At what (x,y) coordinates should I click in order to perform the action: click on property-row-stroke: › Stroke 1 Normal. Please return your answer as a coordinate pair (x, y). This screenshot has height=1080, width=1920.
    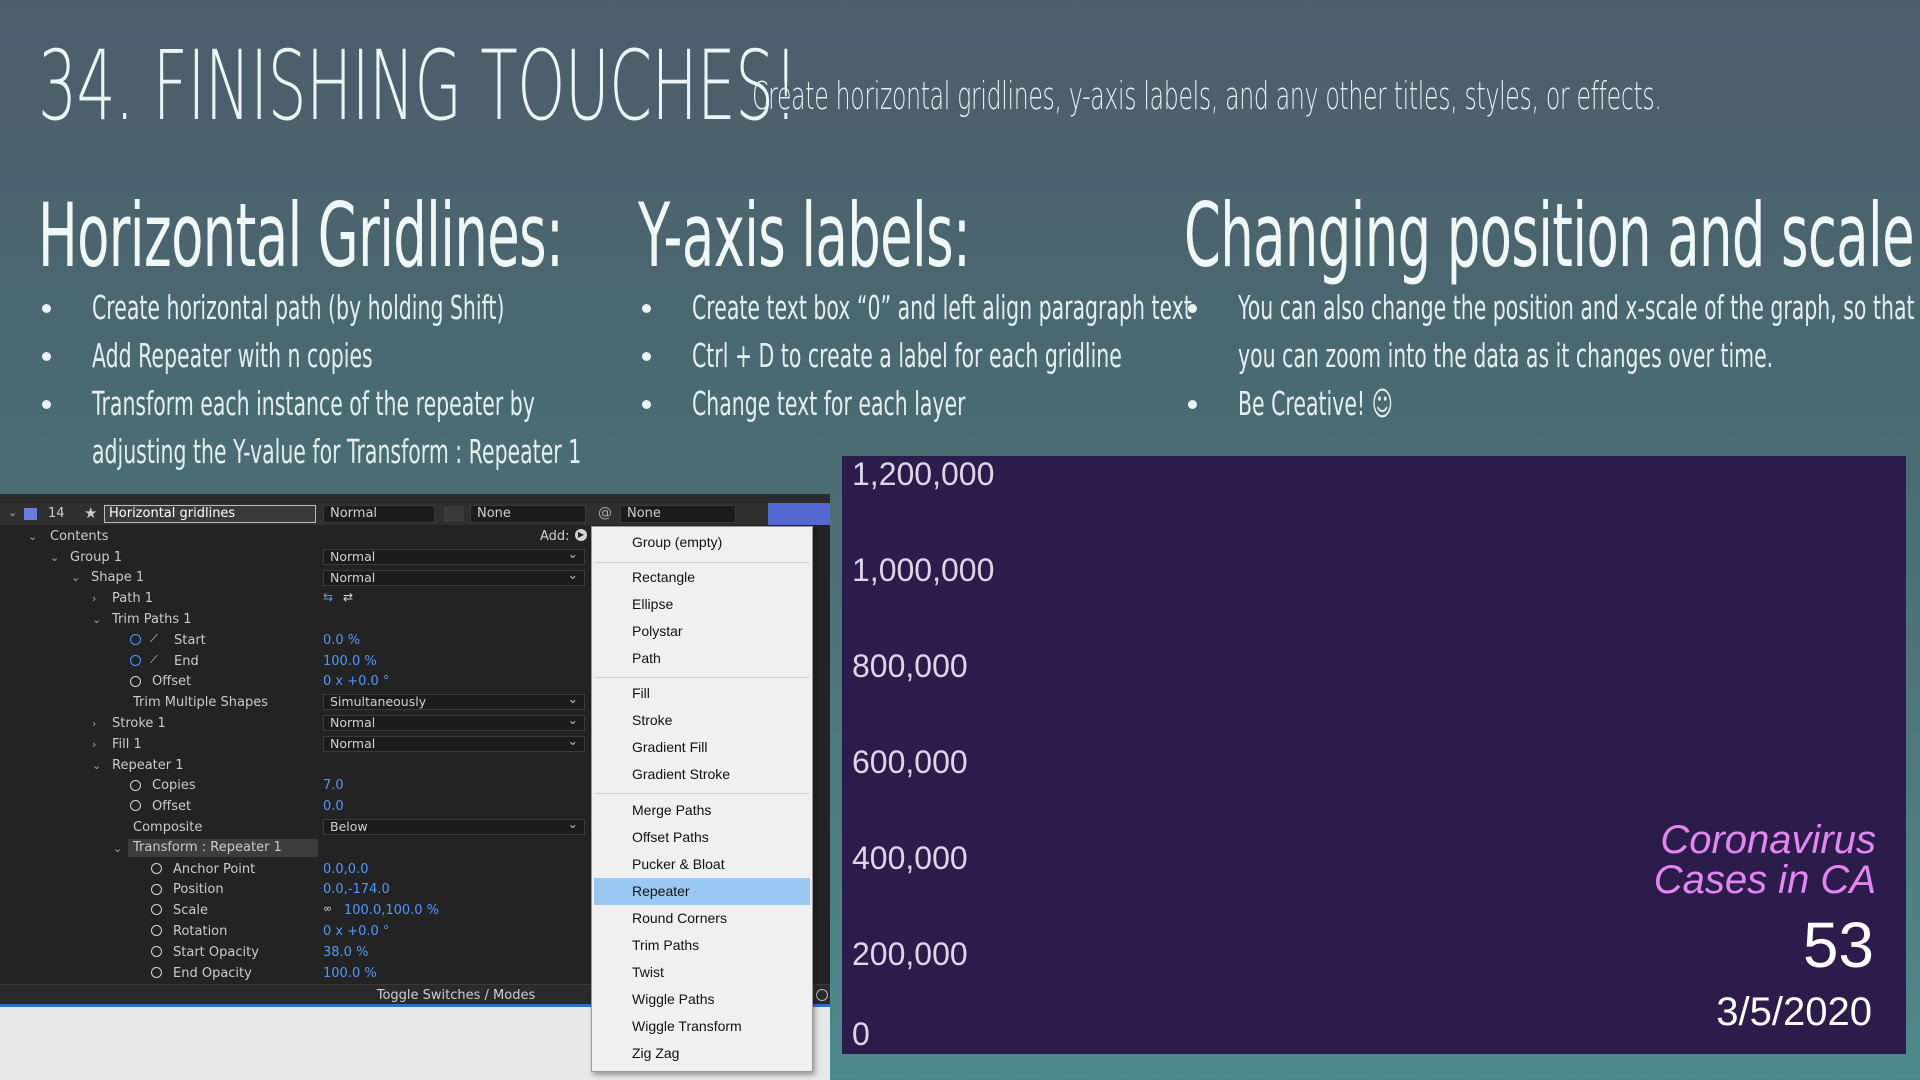
    Looking at the image, I should click on (295, 723).